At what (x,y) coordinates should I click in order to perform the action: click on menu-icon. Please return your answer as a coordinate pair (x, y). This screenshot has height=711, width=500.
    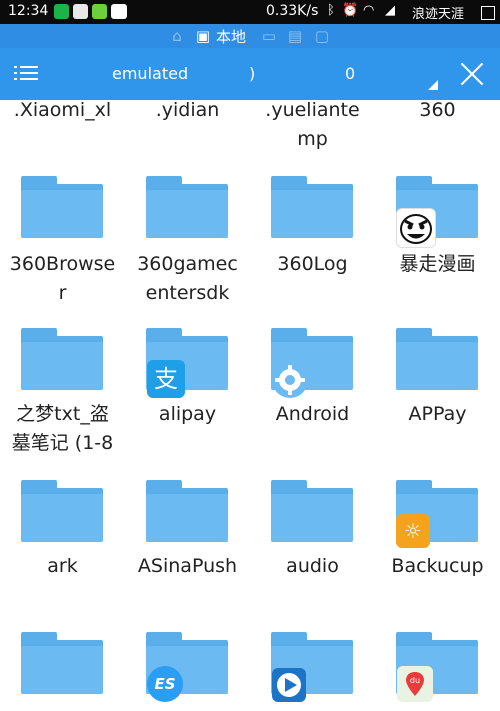
    Looking at the image, I should click on (26, 73).